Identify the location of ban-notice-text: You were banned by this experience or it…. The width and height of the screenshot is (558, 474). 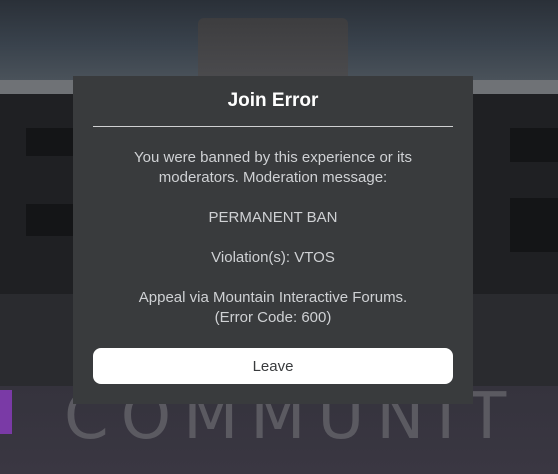
(273, 167).